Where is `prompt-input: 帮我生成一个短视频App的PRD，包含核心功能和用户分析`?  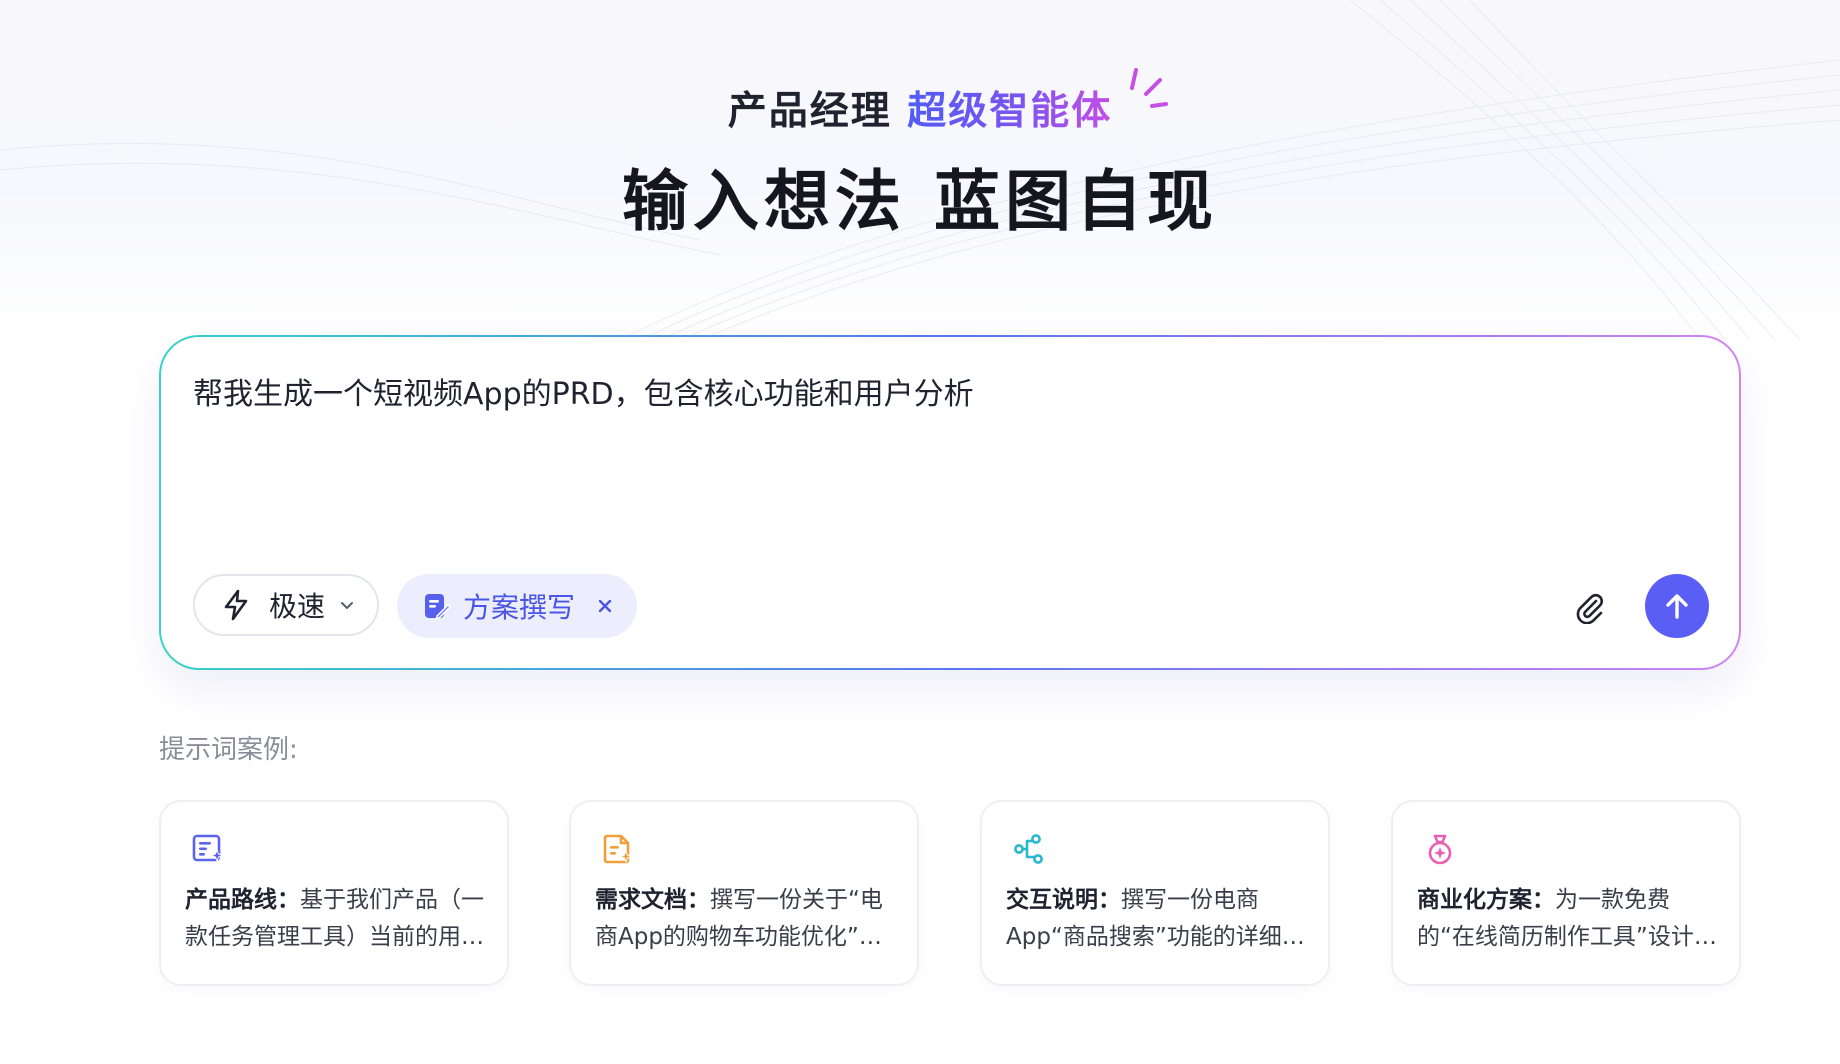 prompt-input: 帮我生成一个短视频App的PRD，包含核心功能和用户分析 is located at coordinates (583, 395).